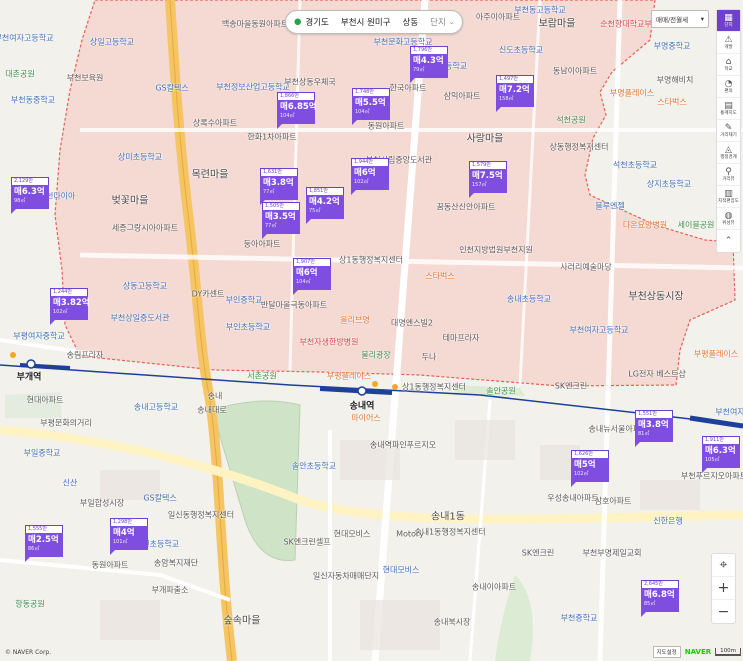 The image size is (743, 661). Describe the element at coordinates (656, 374) in the screenshot. I see `map-label: LG전자 베스트샵` at that location.